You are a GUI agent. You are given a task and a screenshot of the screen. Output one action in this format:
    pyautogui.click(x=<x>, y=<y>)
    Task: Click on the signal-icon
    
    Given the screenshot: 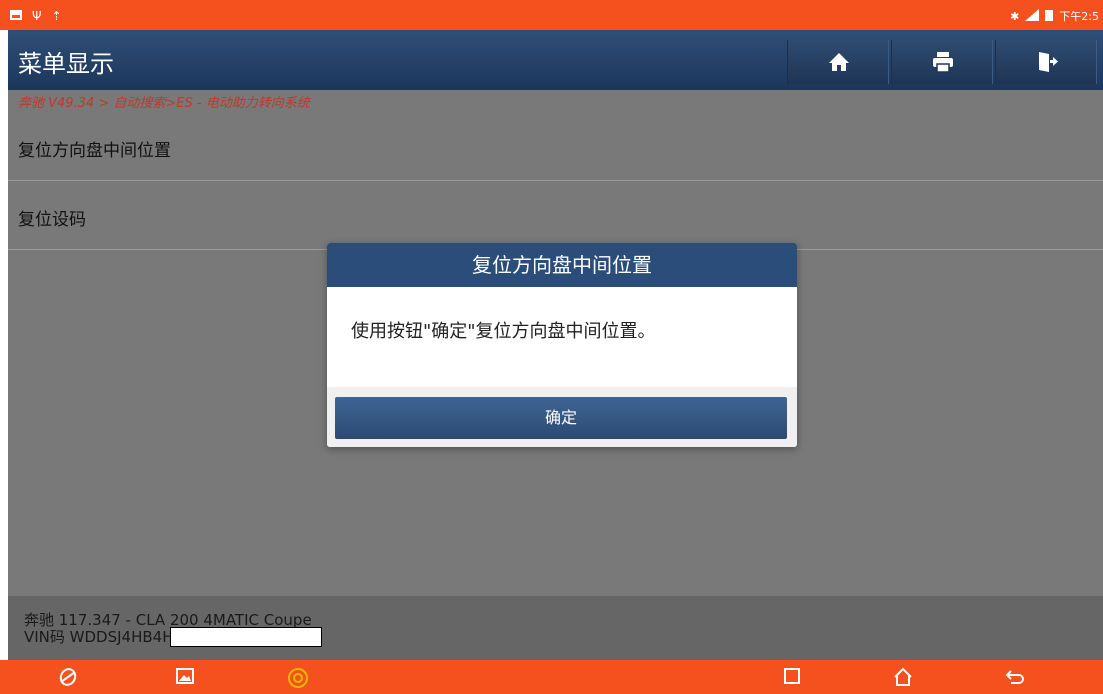 What is the action you would take?
    pyautogui.click(x=1032, y=16)
    